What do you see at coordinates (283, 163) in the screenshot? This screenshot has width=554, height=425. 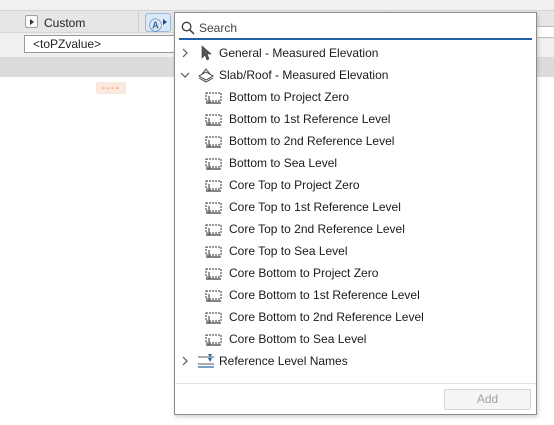 I see `tree-item-label: Bottom to Sea Level` at bounding box center [283, 163].